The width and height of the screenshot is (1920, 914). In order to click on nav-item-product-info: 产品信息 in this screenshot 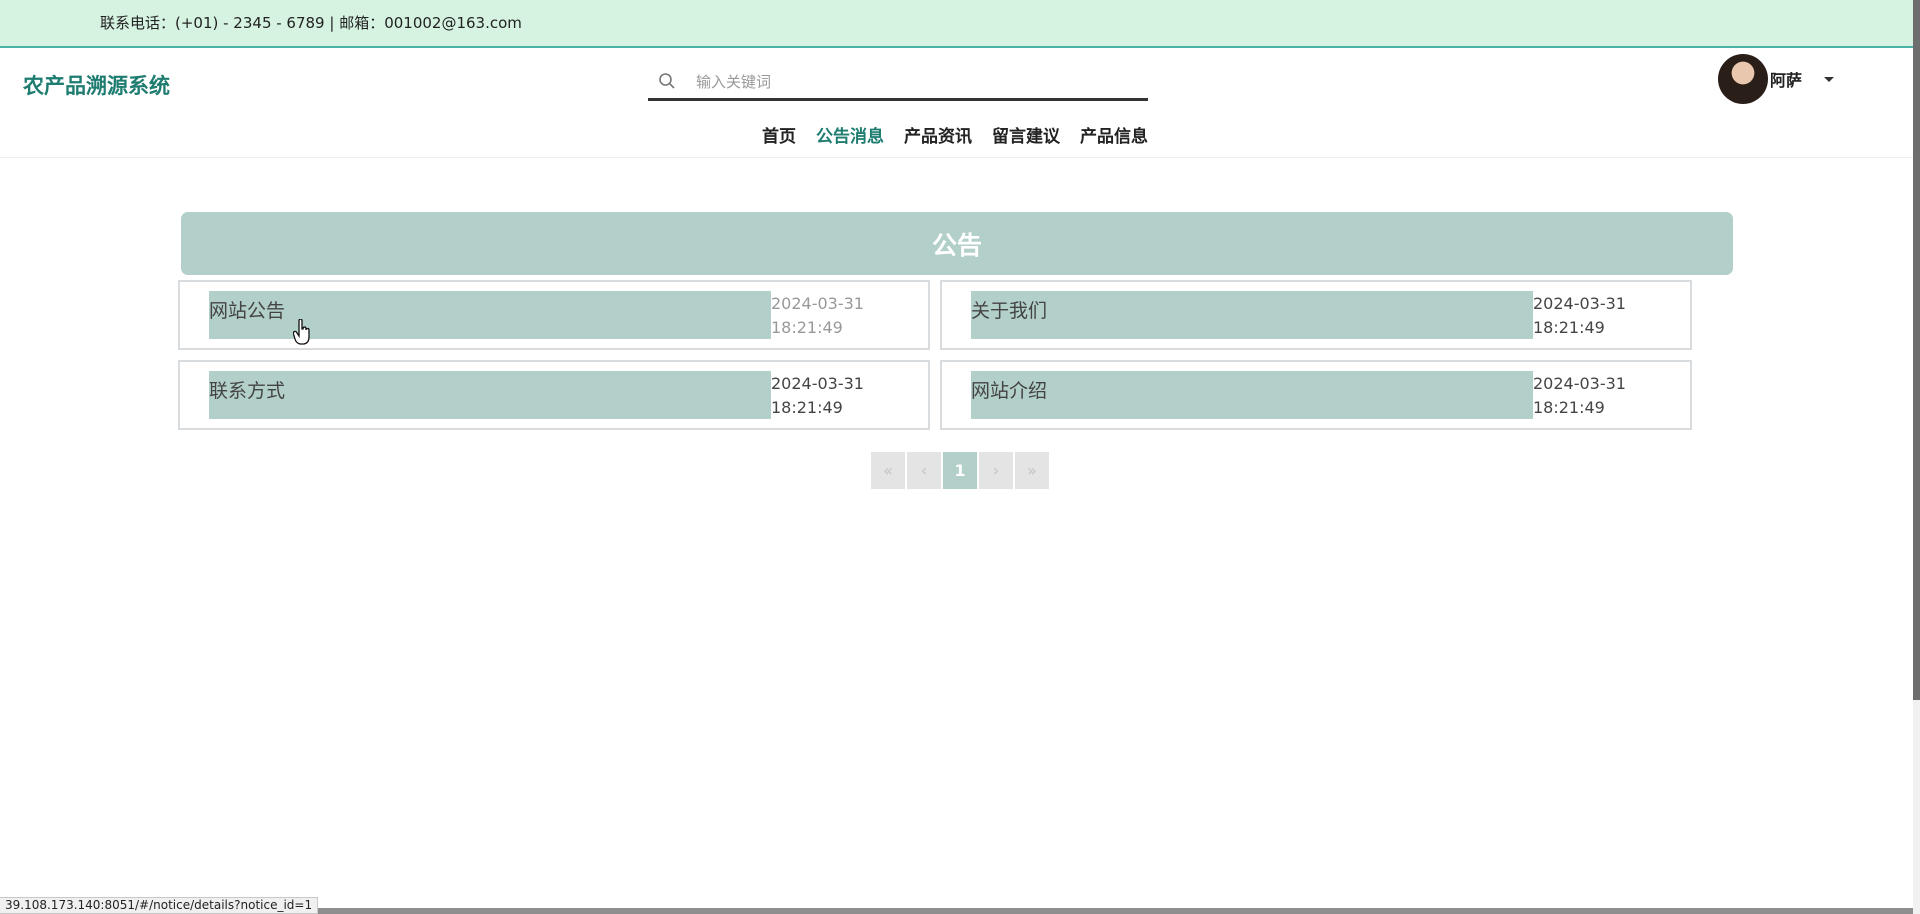, I will do `click(1114, 134)`.